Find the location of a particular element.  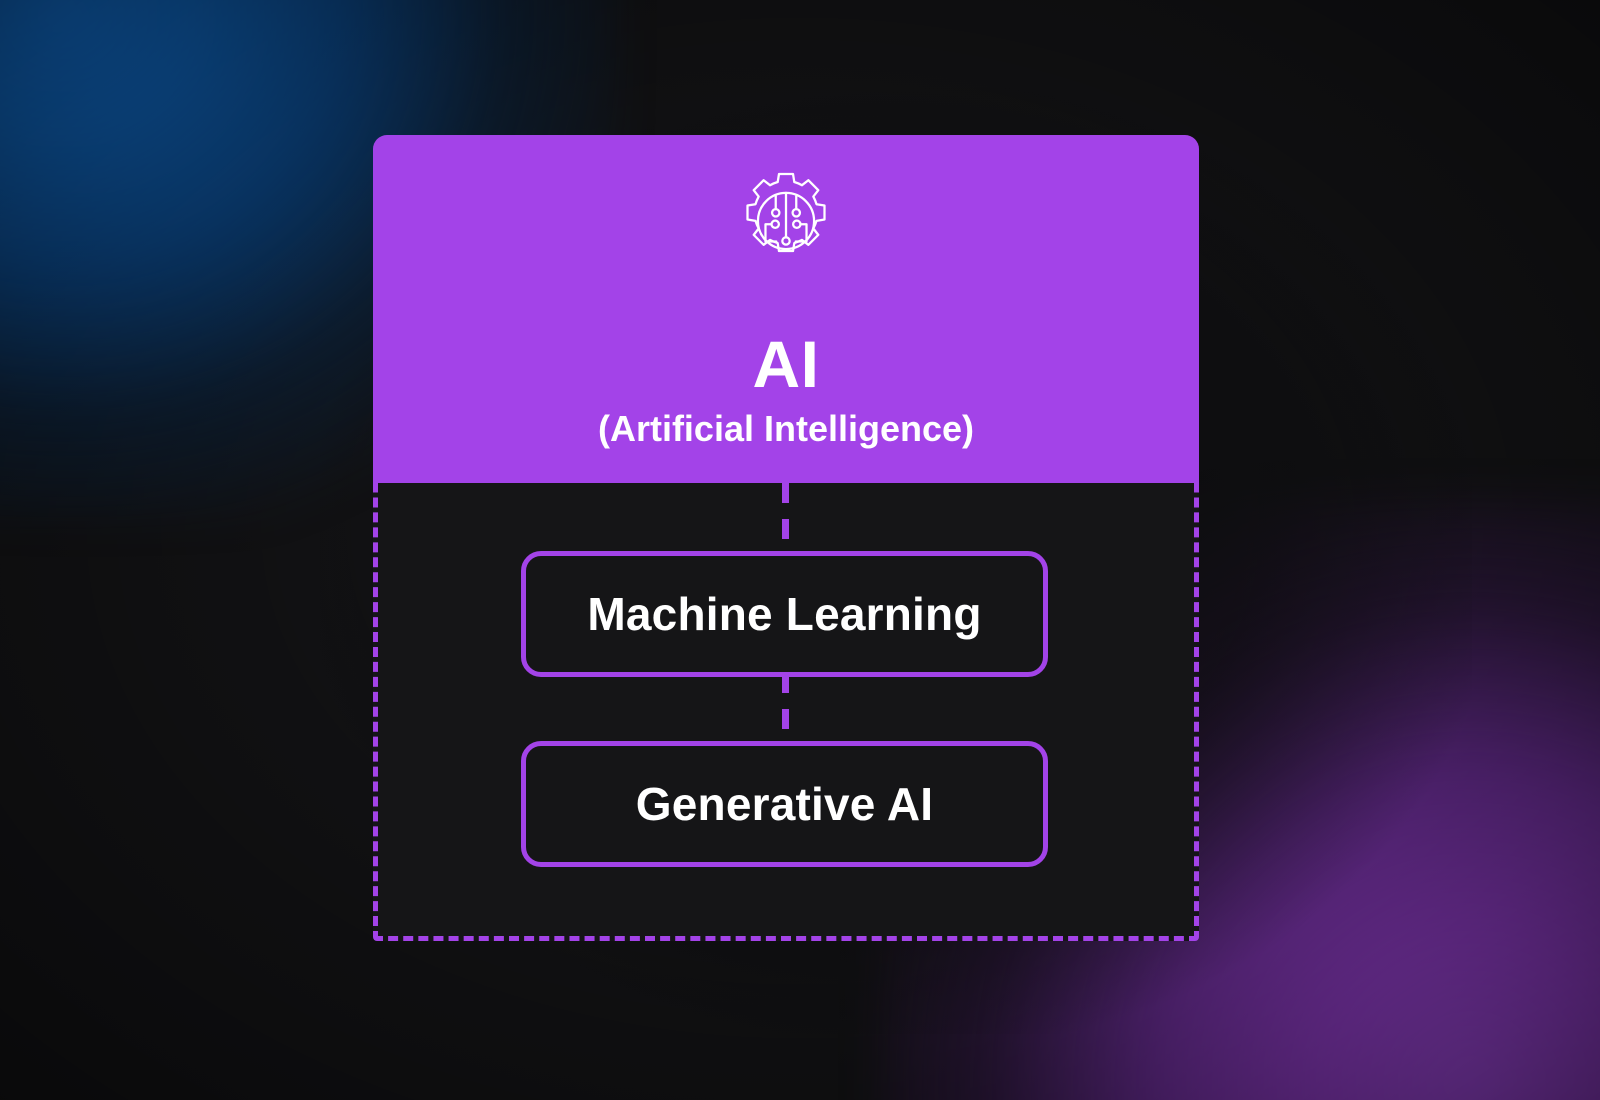

node-generative-ai: Generative AI is located at coordinates (784, 804).